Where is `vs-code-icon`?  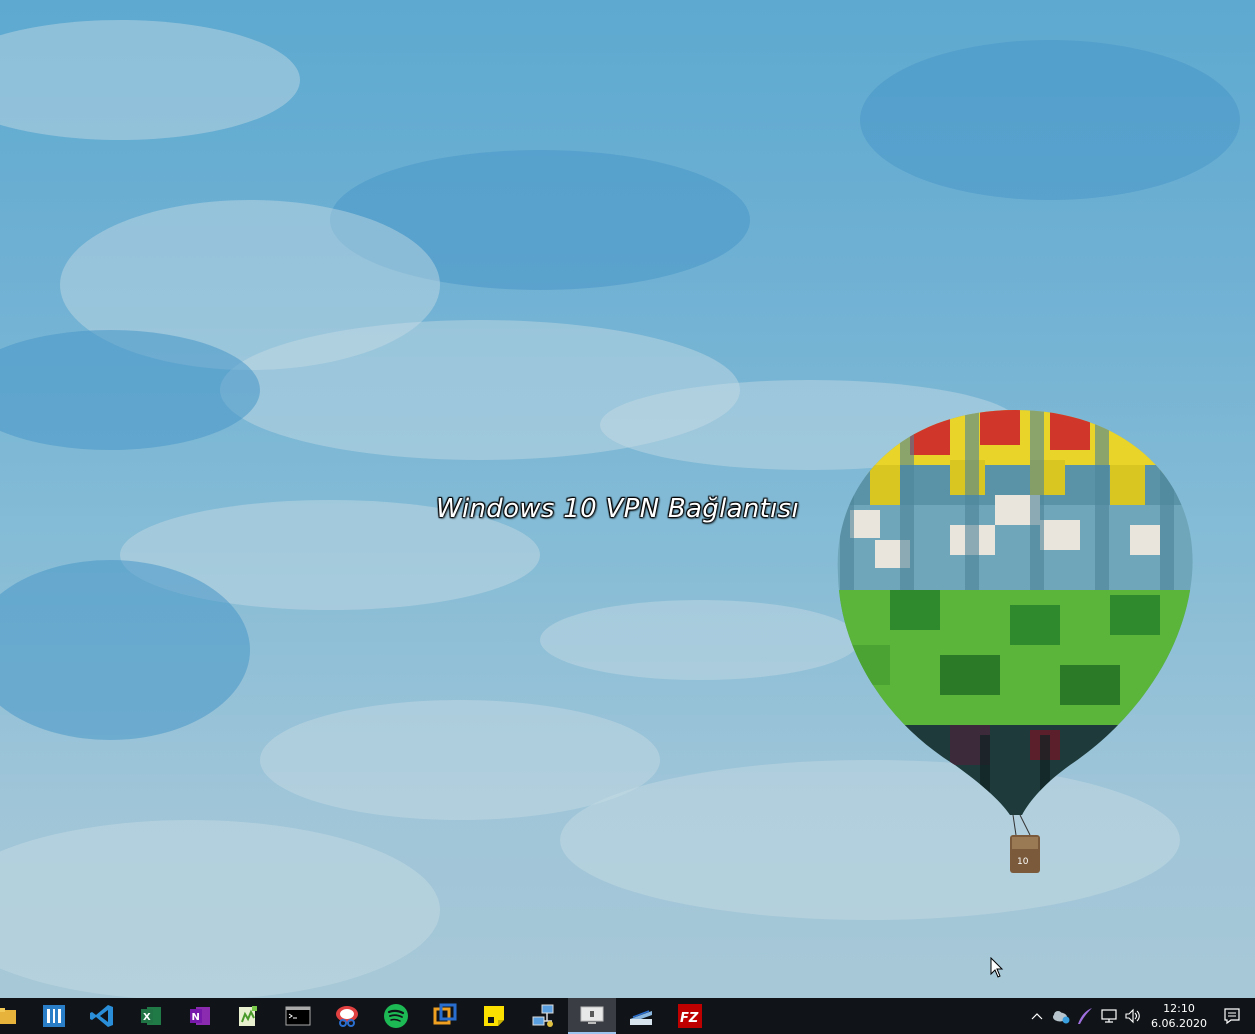 vs-code-icon is located at coordinates (101, 1016).